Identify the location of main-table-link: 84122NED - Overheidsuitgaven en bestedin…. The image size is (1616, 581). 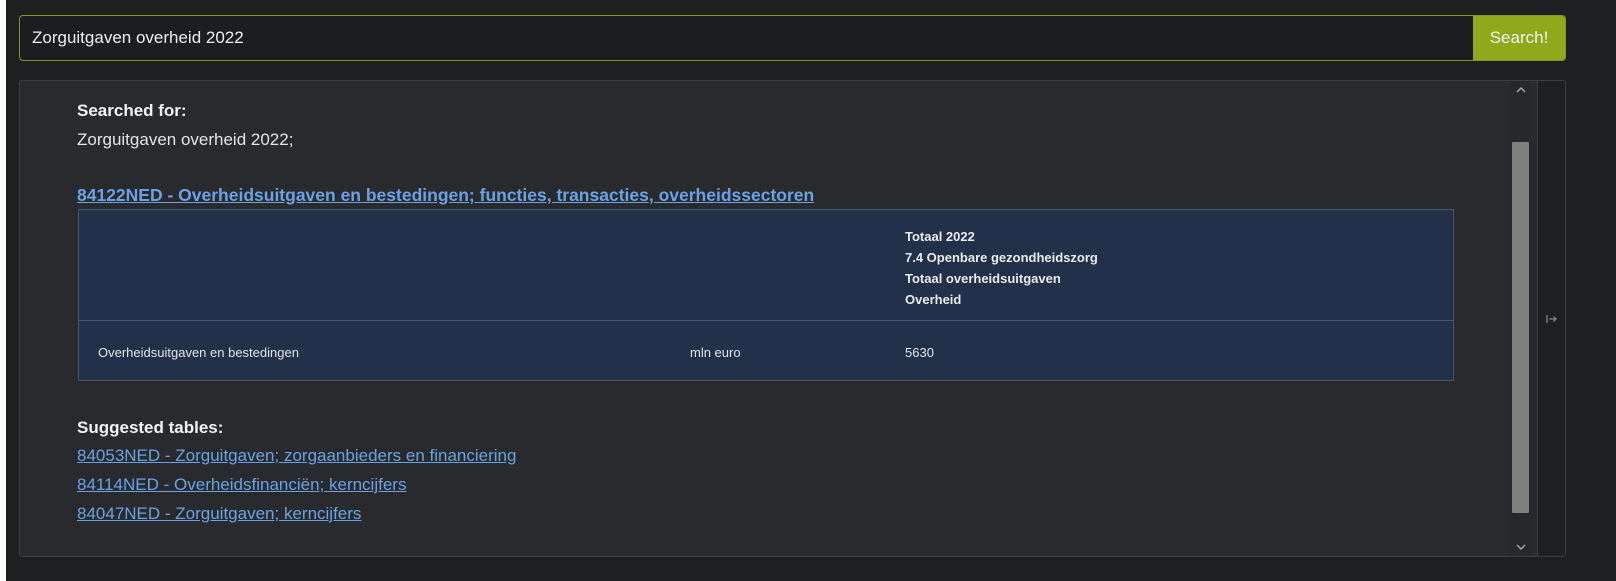
(445, 195).